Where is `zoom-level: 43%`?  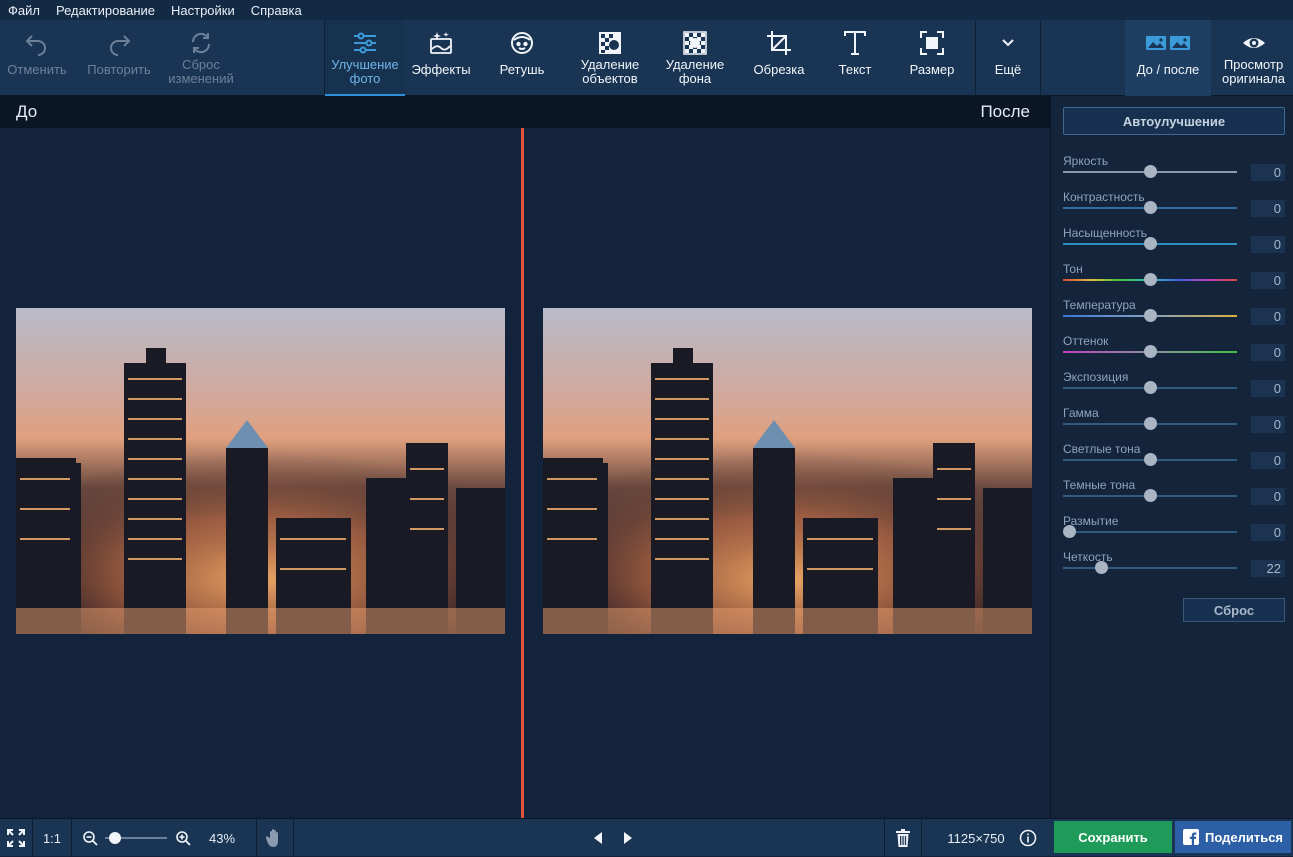 zoom-level: 43% is located at coordinates (222, 838).